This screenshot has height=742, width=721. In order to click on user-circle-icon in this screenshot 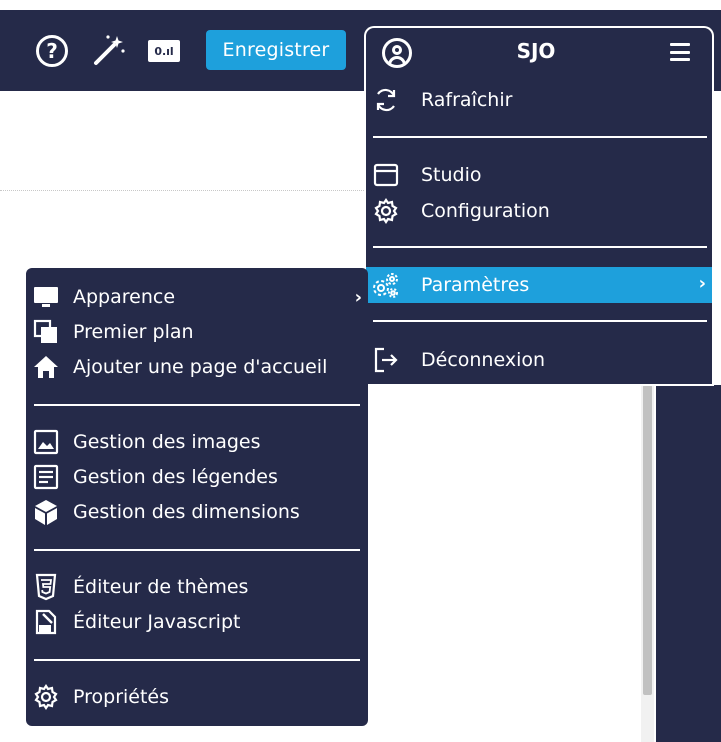, I will do `click(397, 53)`.